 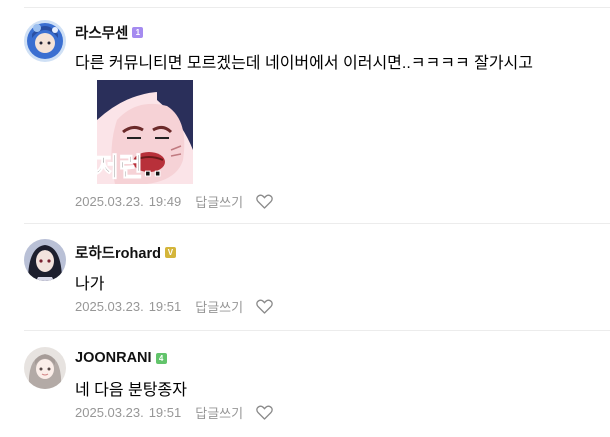 What do you see at coordinates (304, 63) in the screenshot?
I see `comment-text: 다른 커뮤니티면 모르겠는데 네이버에서 이러시면..ㅋㅋㅋㅋ 잘가시고` at bounding box center [304, 63].